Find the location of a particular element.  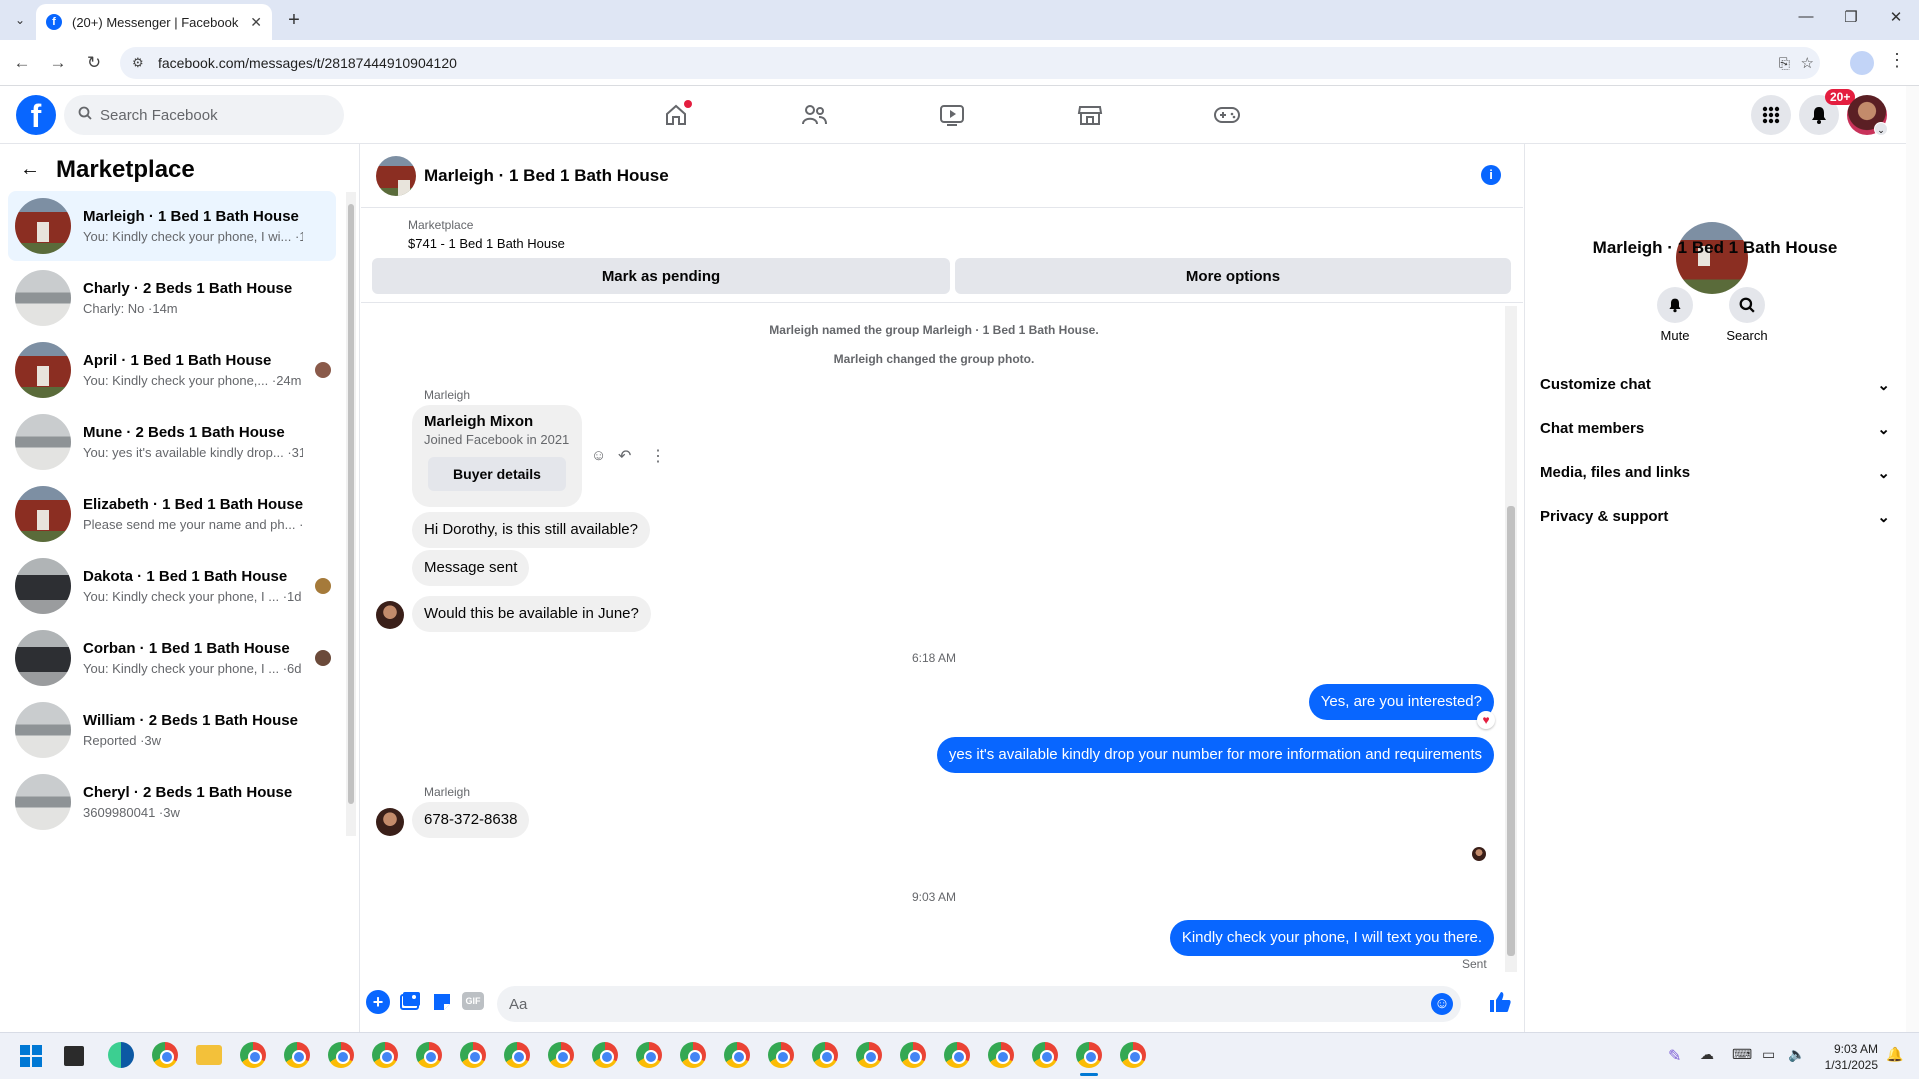

home-nav-icon is located at coordinates (676, 115).